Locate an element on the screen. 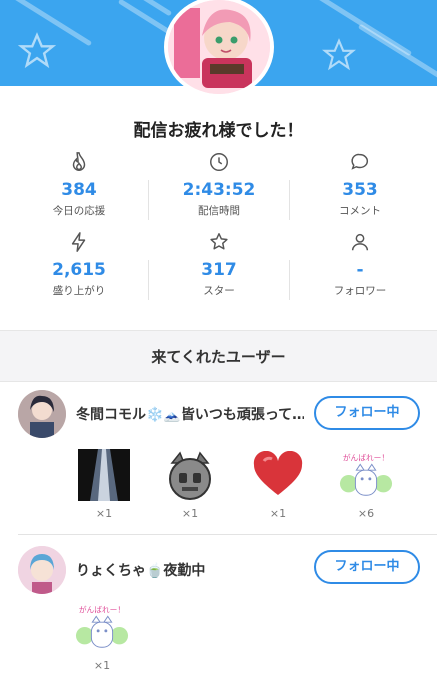 The width and height of the screenshot is (437, 680). stat-label: スター is located at coordinates (219, 291).